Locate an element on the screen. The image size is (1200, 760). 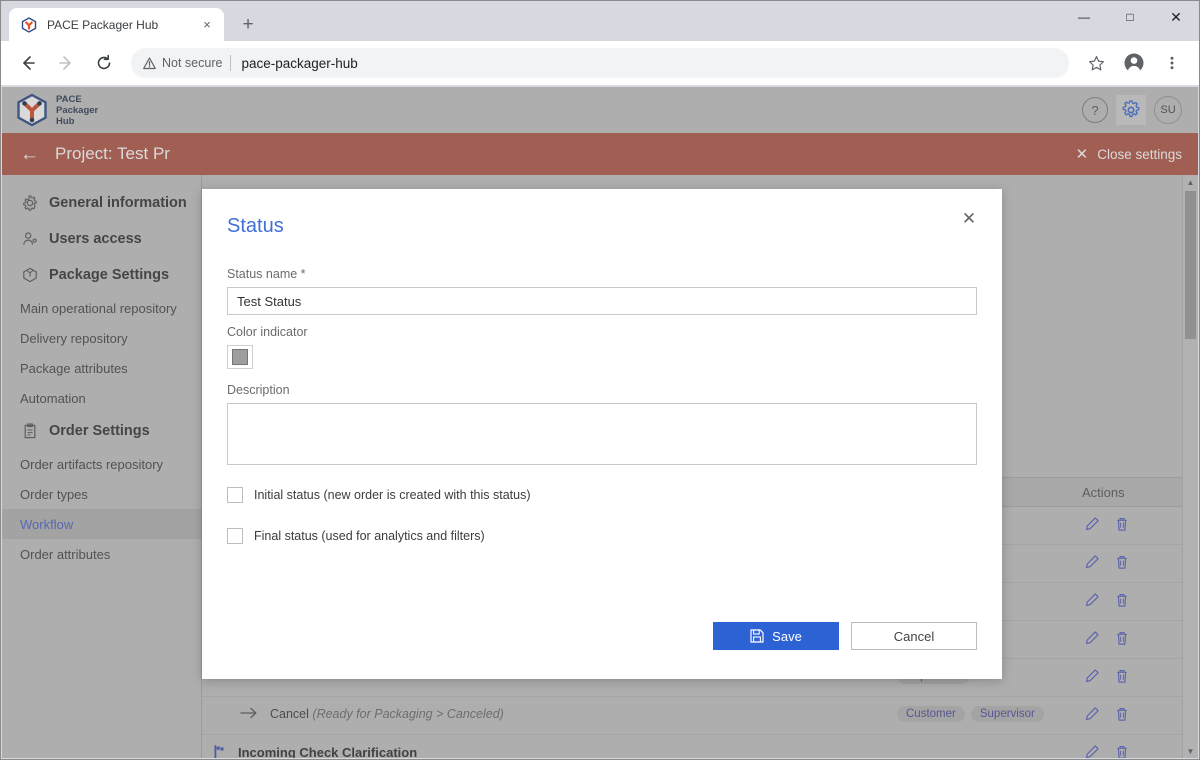
initial-status-checkbox is located at coordinates (235, 495).